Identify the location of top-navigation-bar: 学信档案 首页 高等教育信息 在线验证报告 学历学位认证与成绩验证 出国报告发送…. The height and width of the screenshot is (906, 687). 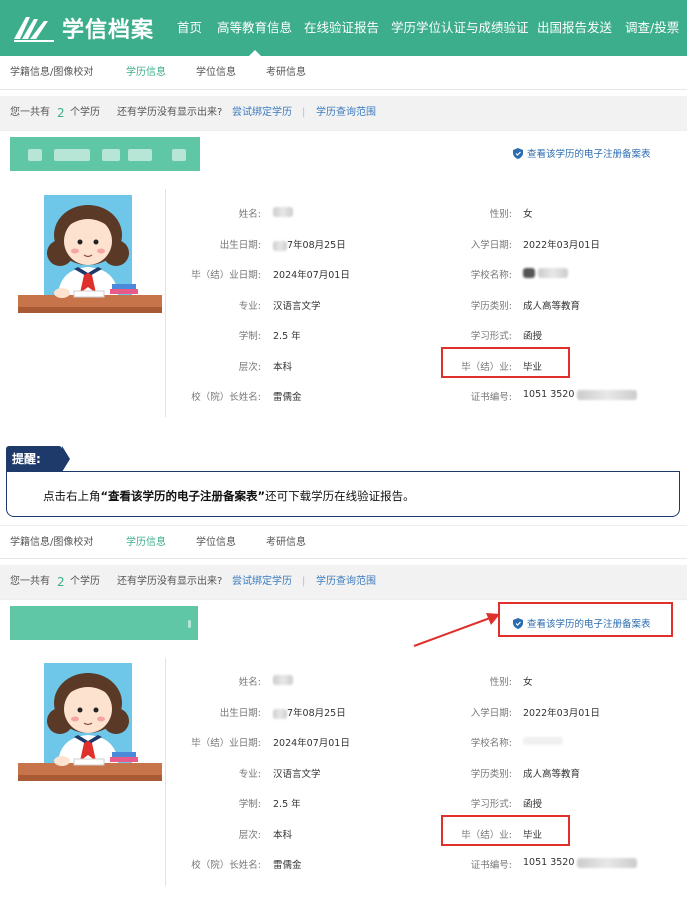
(343, 28).